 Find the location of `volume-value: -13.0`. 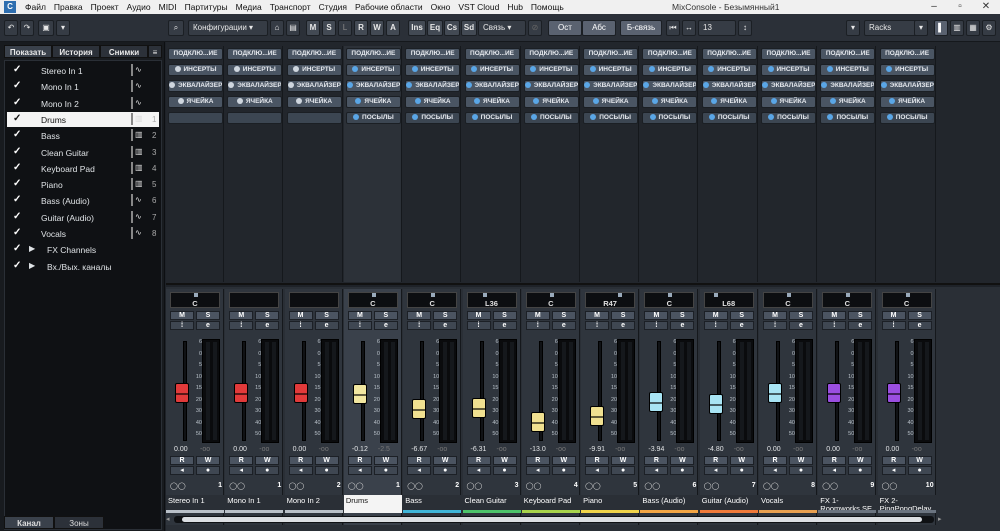

volume-value: -13.0 is located at coordinates (538, 449).